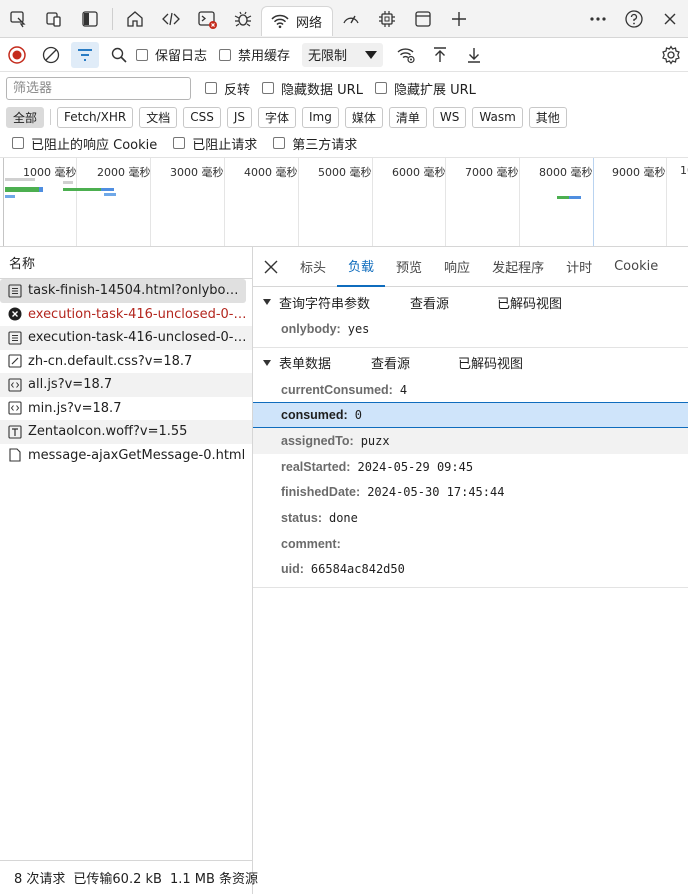  I want to click on tab-cookies: Cookie, so click(636, 267).